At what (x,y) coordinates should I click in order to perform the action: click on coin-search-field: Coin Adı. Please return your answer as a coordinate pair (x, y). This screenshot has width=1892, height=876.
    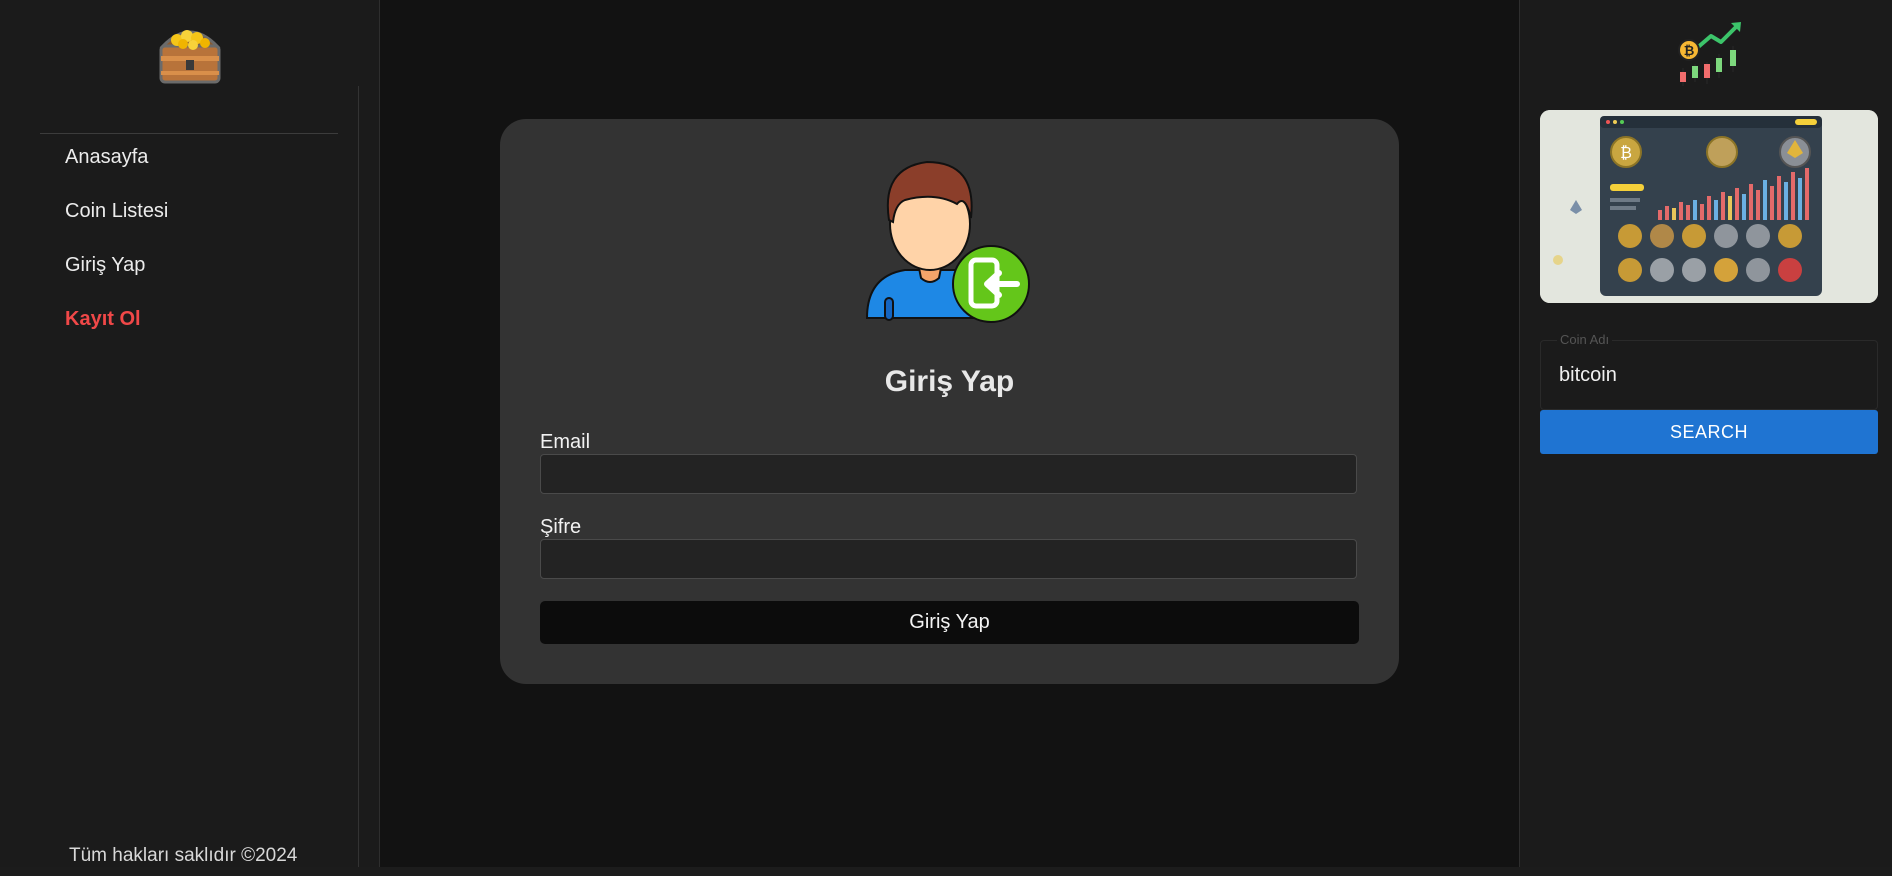
    Looking at the image, I should click on (1709, 371).